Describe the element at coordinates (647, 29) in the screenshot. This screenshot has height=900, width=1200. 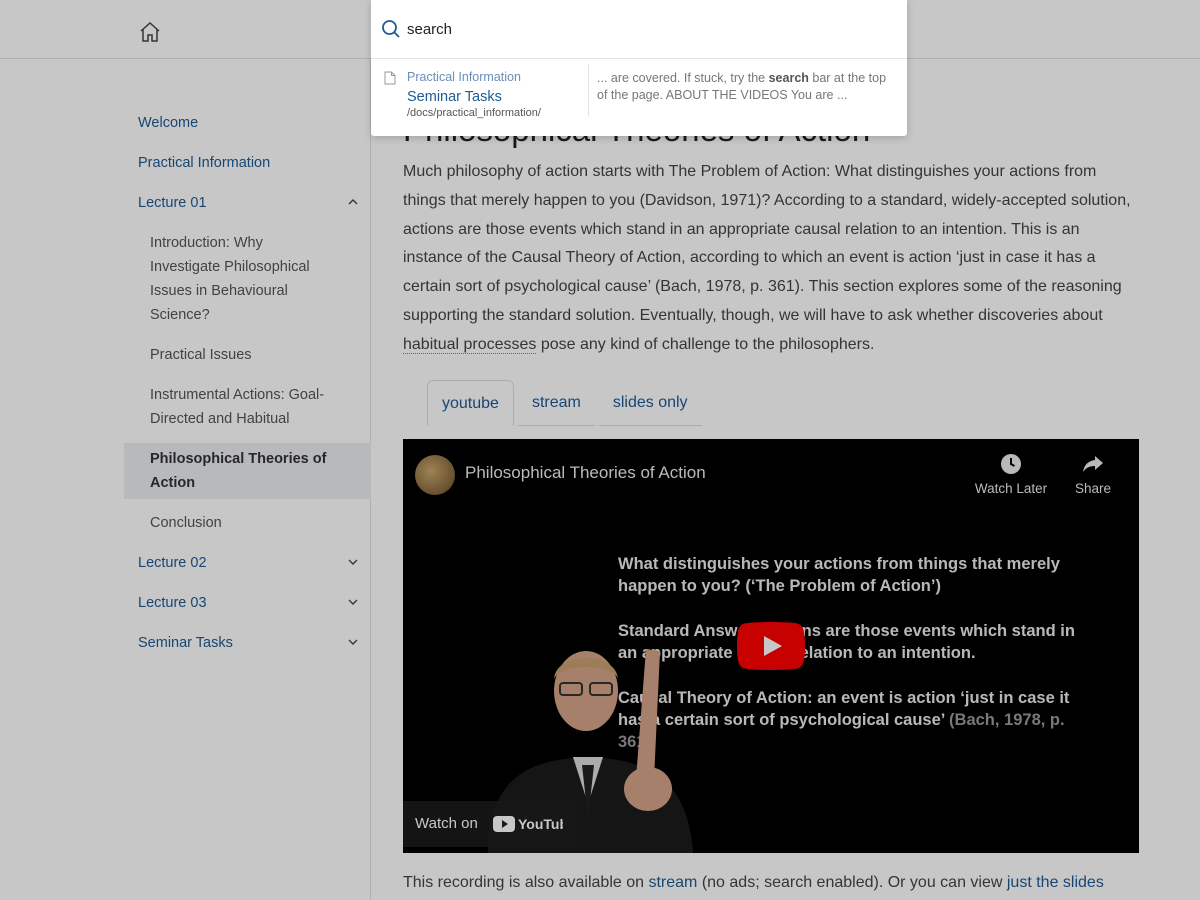
I see `search-input` at that location.